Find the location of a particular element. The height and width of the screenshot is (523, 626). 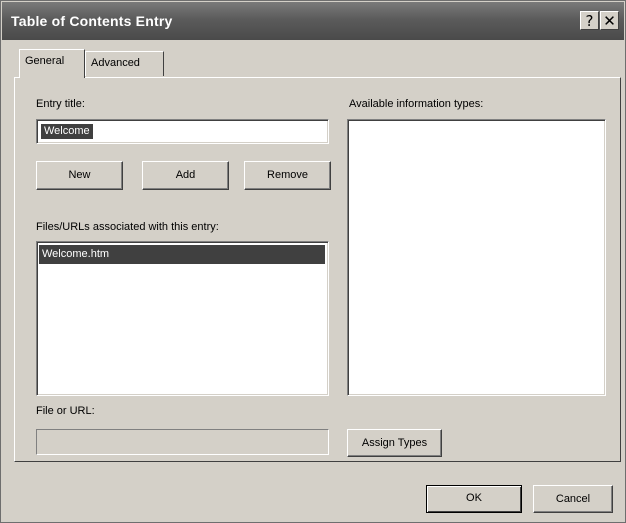

file-url-label: File or URL: is located at coordinates (65, 411).